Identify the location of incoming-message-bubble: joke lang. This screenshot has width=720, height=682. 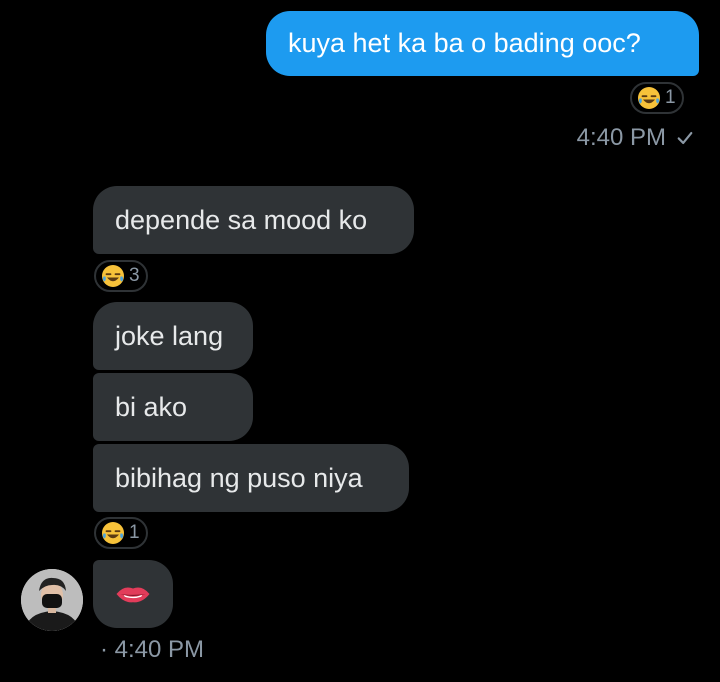
(173, 336).